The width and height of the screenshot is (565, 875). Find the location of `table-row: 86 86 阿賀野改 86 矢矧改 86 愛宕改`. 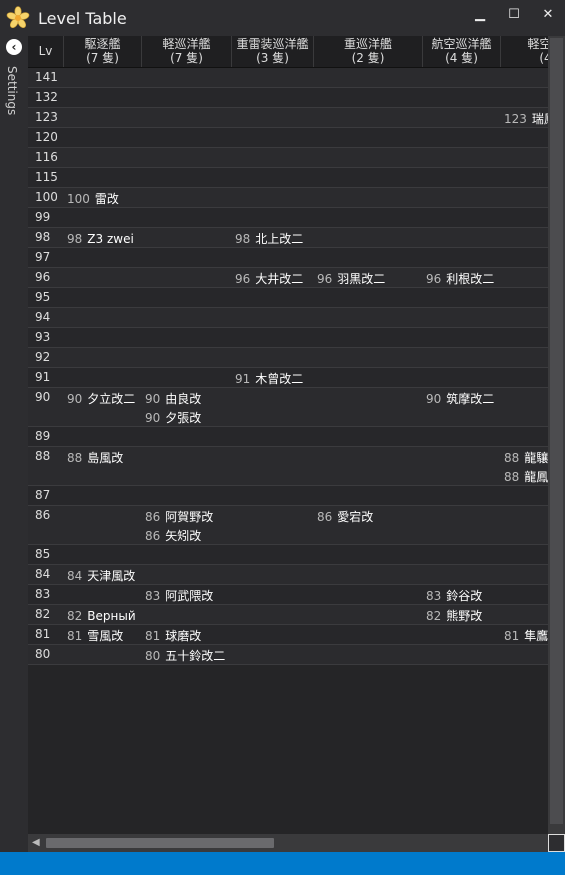

table-row: 86 86 阿賀野改 86 矢矧改 86 愛宕改 is located at coordinates (288, 525).